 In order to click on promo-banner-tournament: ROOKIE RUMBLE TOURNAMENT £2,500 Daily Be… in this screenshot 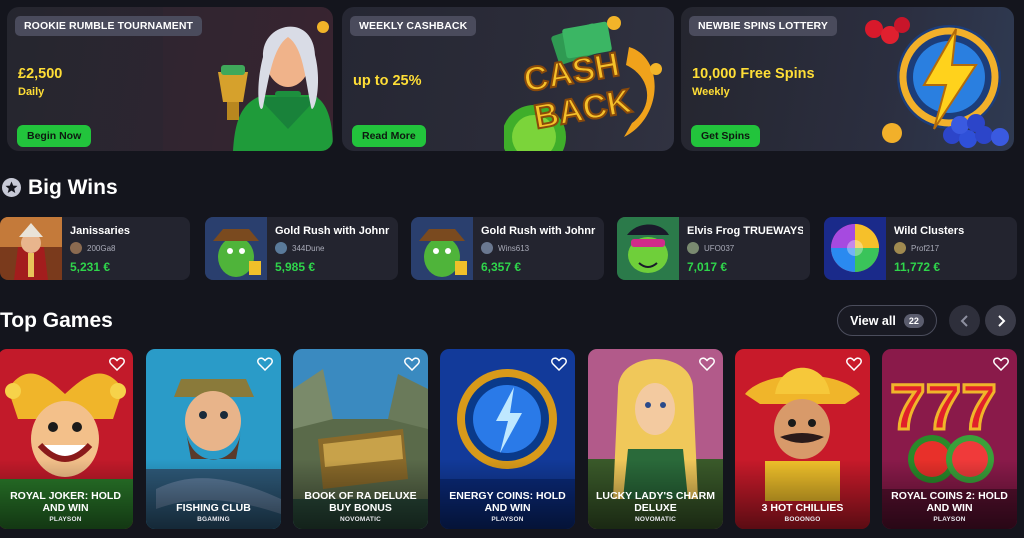, I will do `click(170, 79)`.